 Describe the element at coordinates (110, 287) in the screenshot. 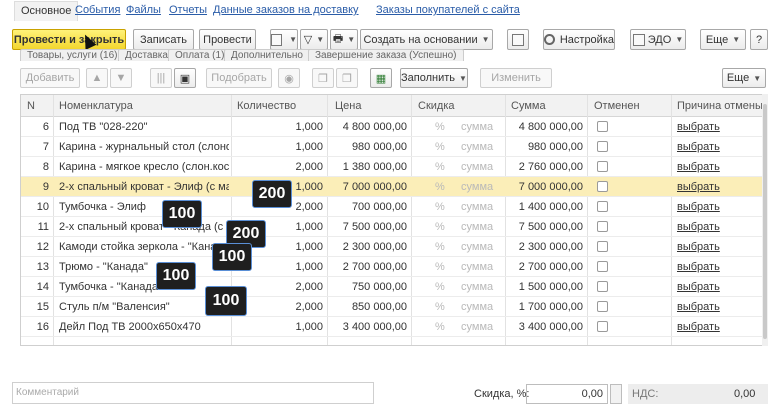

I see `cell-nomenclature: Тумбочка - "Канада"` at that location.